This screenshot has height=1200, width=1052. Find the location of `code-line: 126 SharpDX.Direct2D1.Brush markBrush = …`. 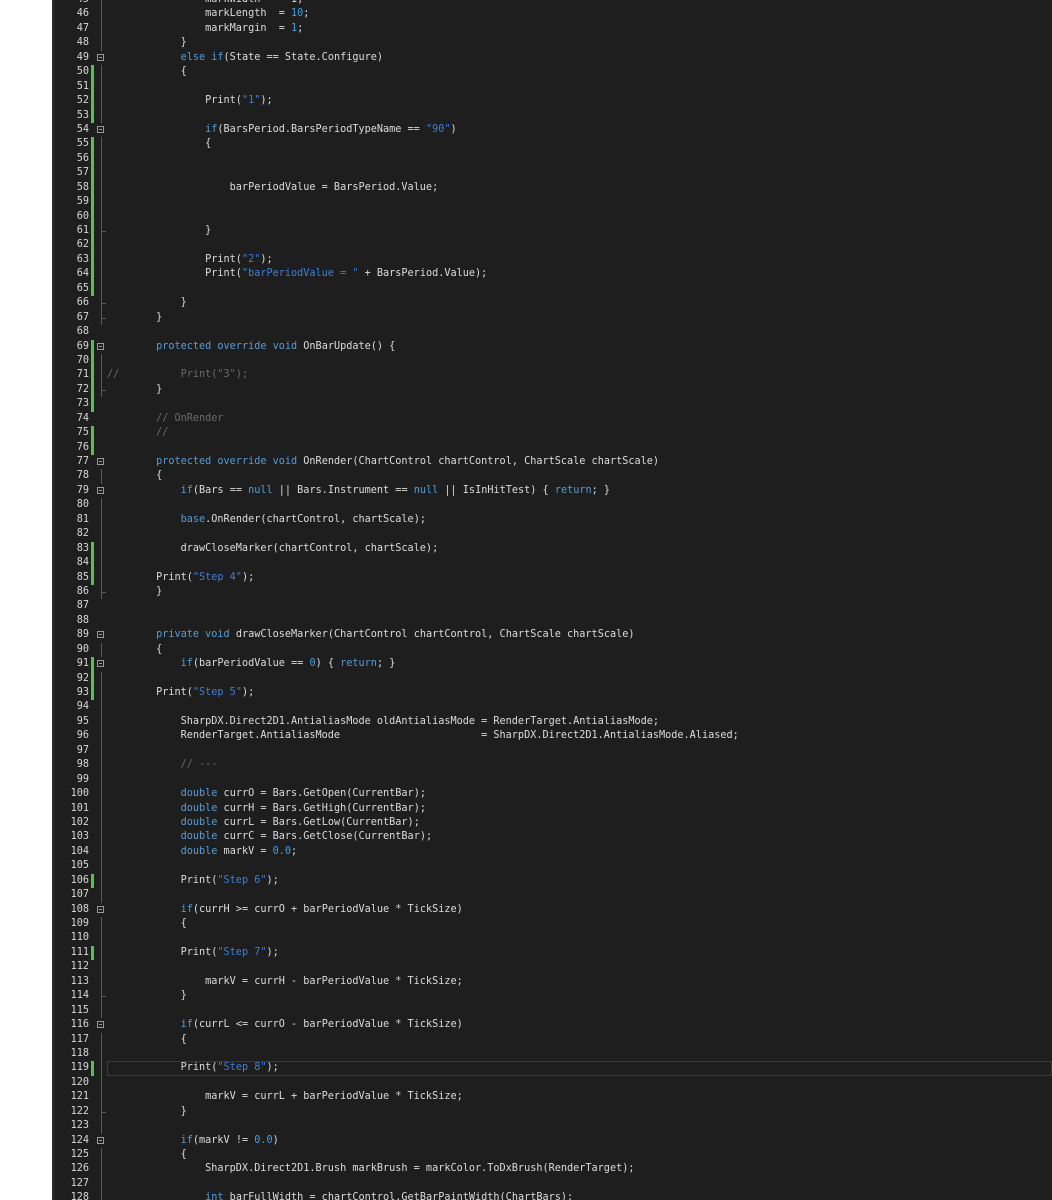

code-line: 126 SharpDX.Direct2D1.Brush markBrush = … is located at coordinates (552, 1169).